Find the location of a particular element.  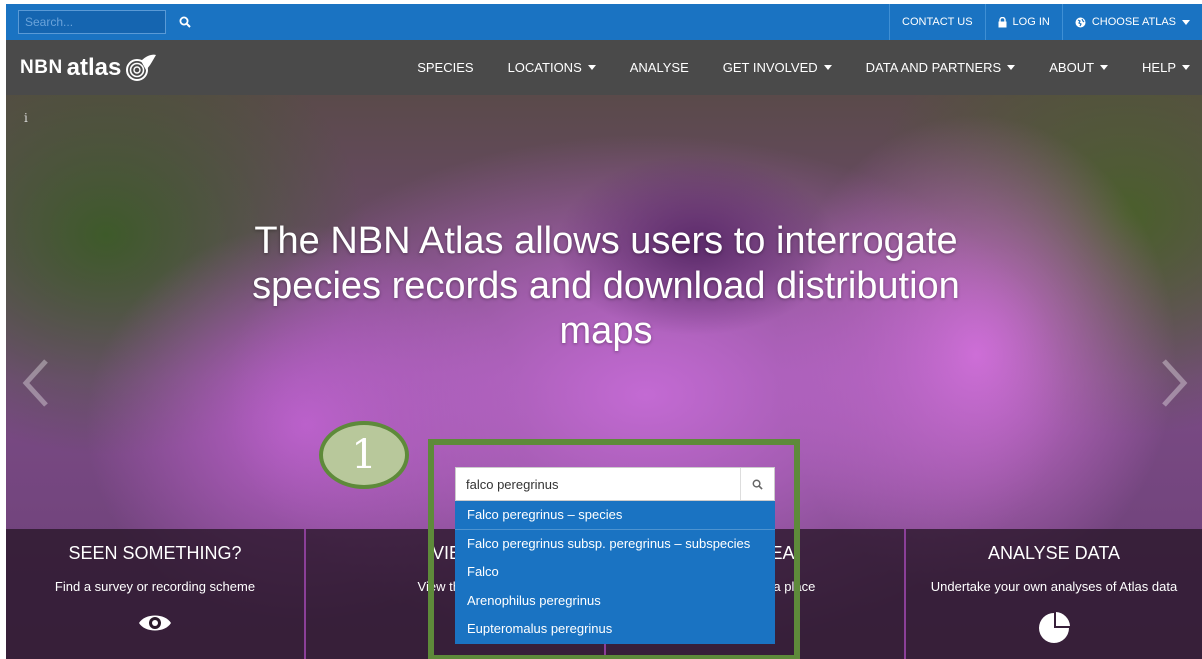

info-icon: i is located at coordinates (26, 118).